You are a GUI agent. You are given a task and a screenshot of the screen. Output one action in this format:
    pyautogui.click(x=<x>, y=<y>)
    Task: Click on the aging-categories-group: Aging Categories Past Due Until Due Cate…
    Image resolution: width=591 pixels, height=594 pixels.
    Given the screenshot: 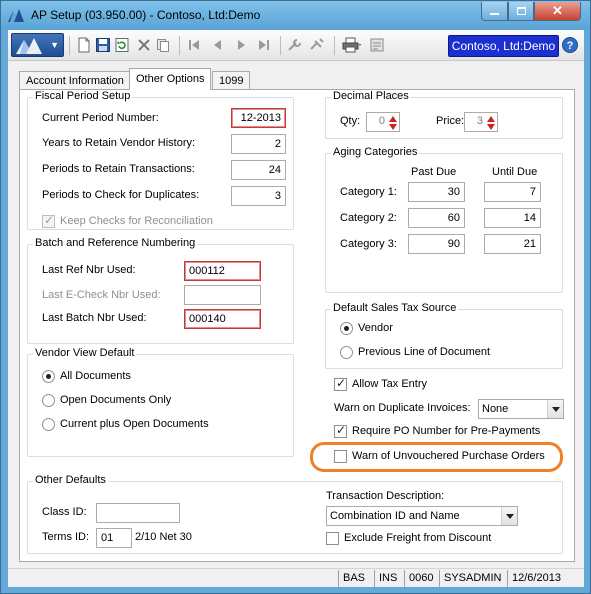 What is the action you would take?
    pyautogui.click(x=444, y=219)
    